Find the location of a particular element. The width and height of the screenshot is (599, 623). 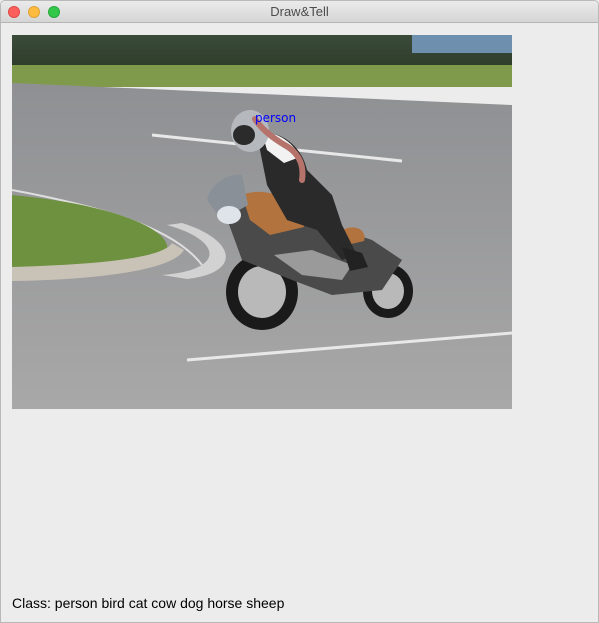

title-bar: Draw&Tell is located at coordinates (299, 12).